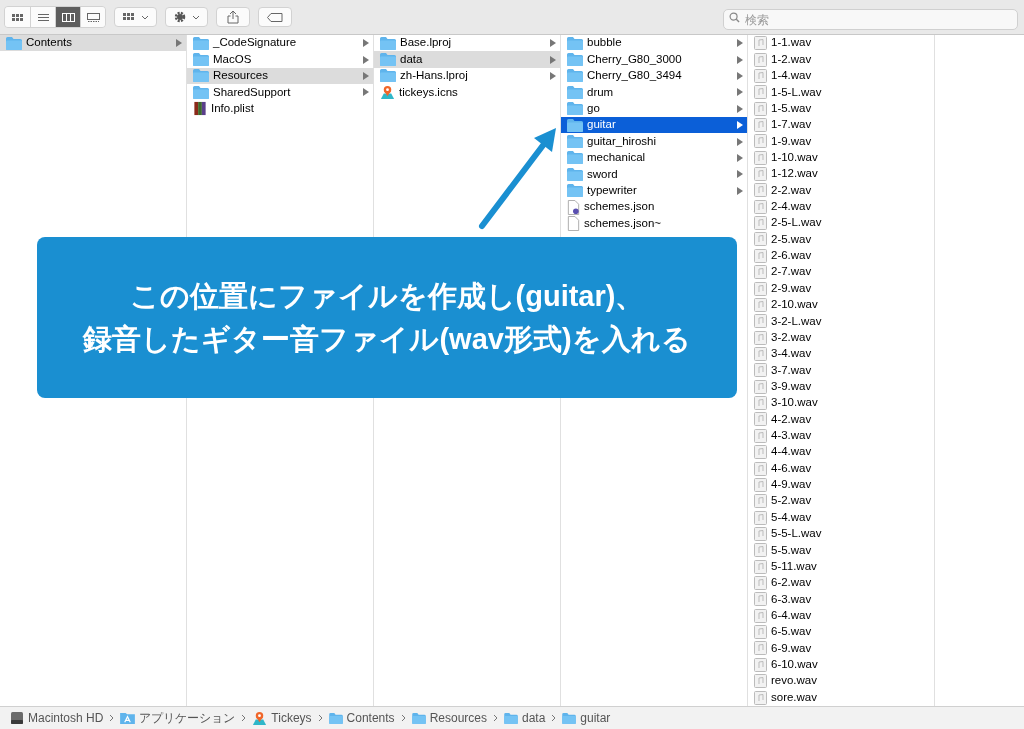  Describe the element at coordinates (841, 583) in the screenshot. I see `file-list-item: 6-2.wav` at that location.